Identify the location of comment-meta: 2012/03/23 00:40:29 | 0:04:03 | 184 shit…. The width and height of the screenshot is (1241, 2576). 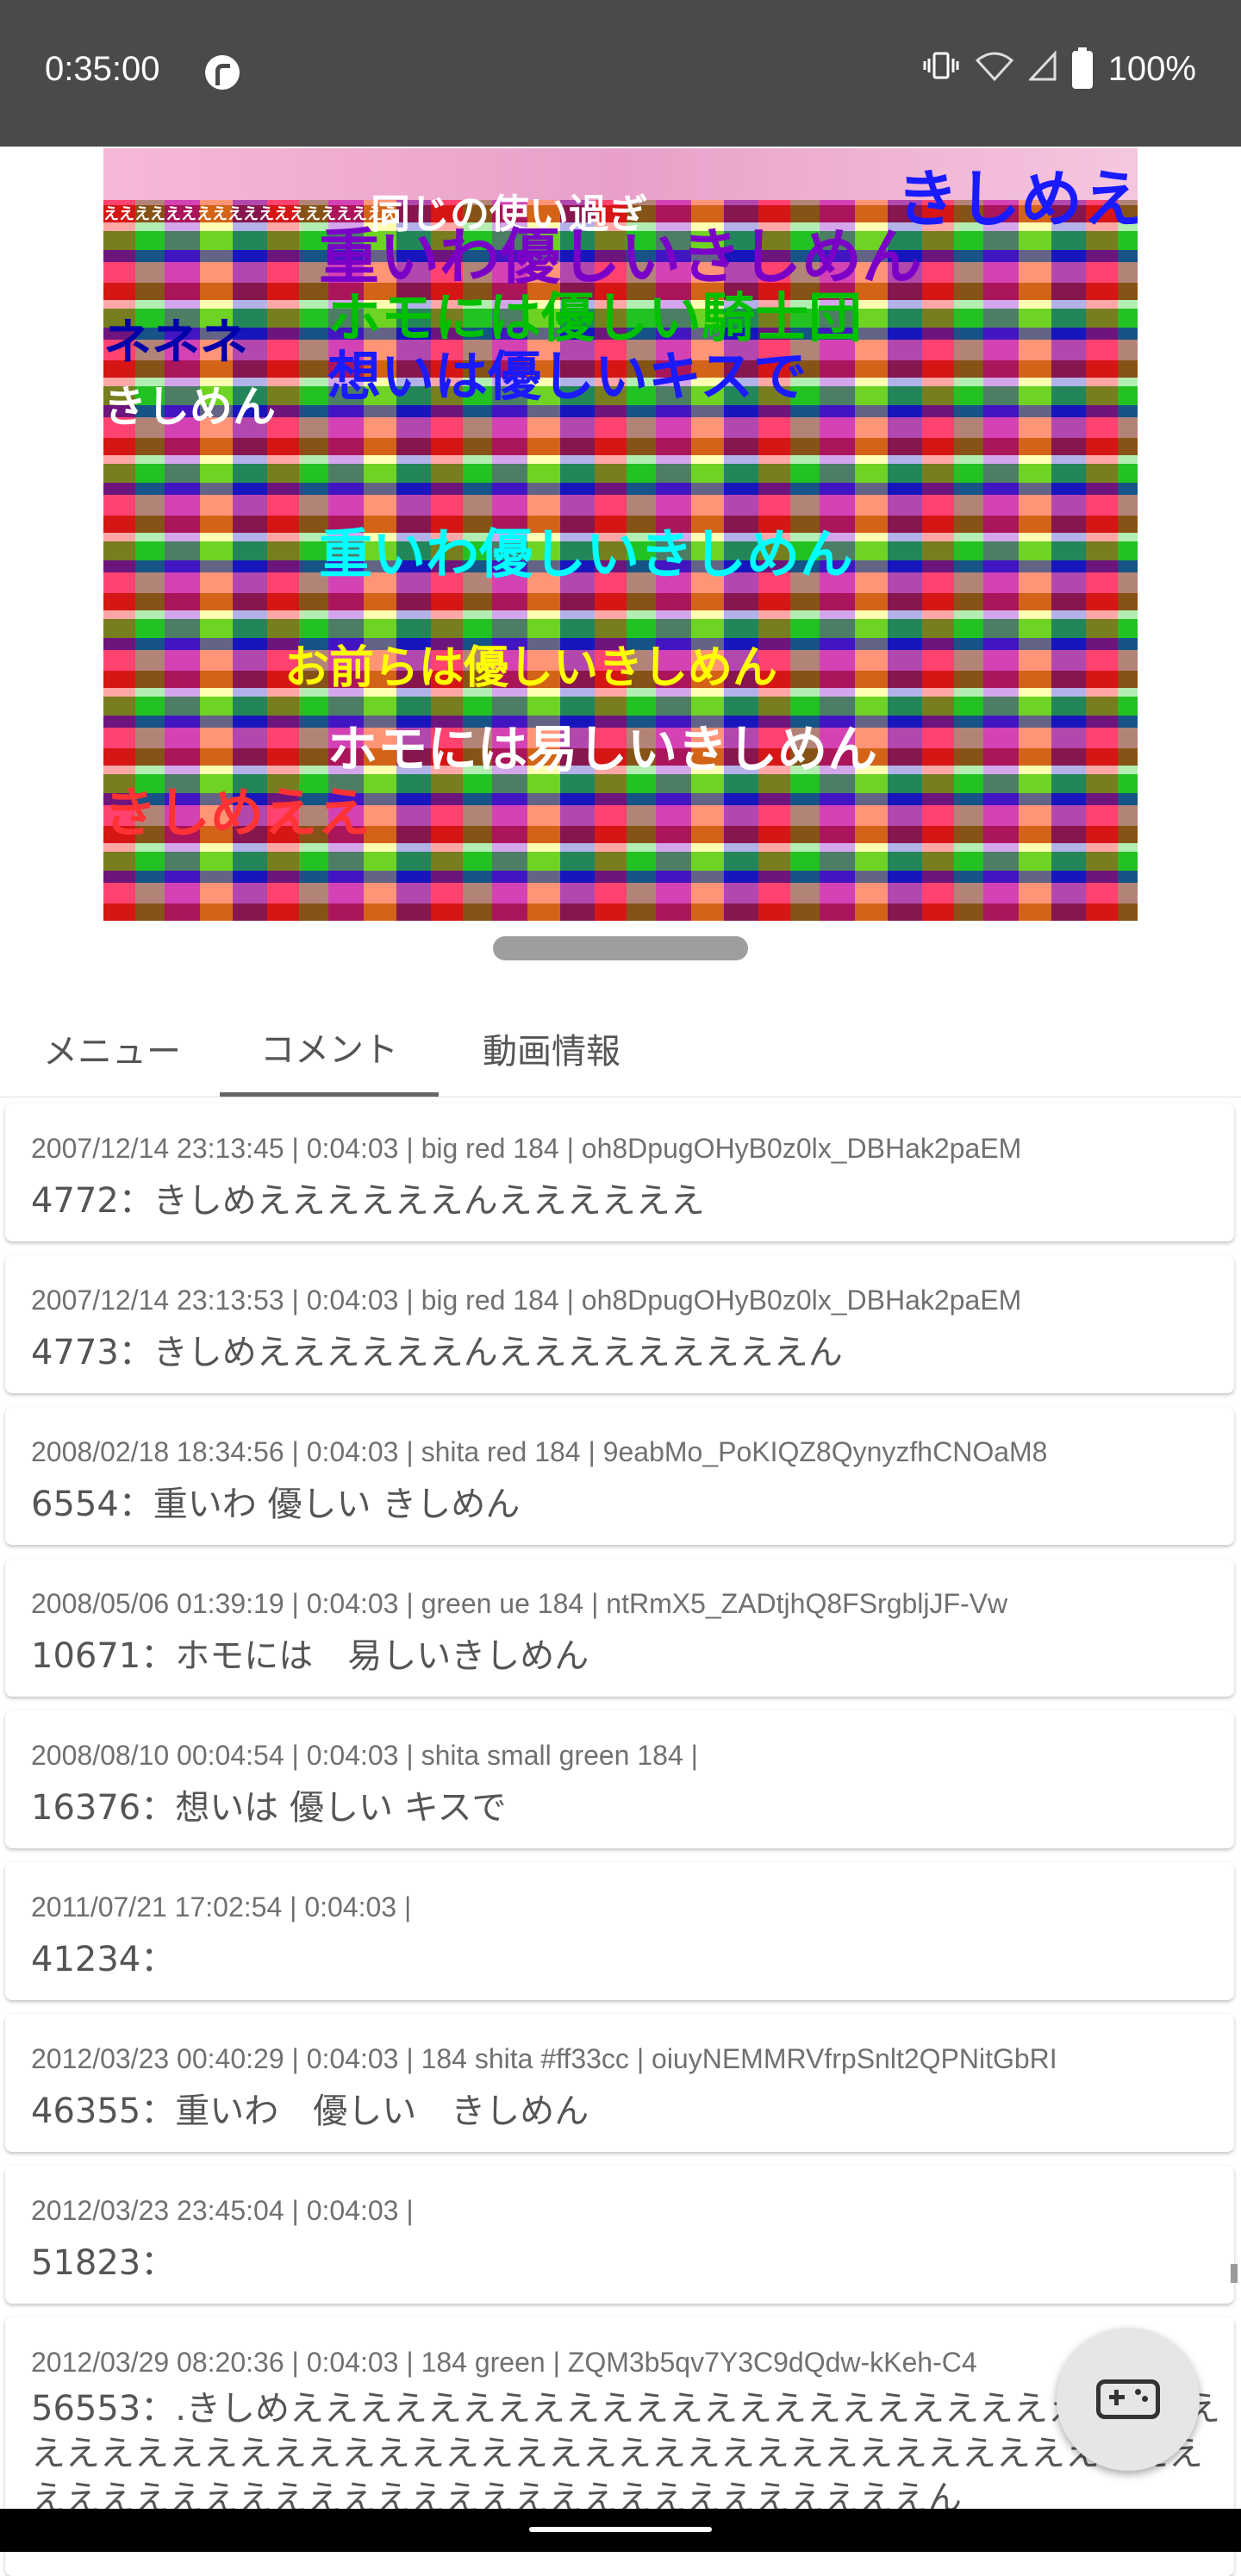
(544, 2058).